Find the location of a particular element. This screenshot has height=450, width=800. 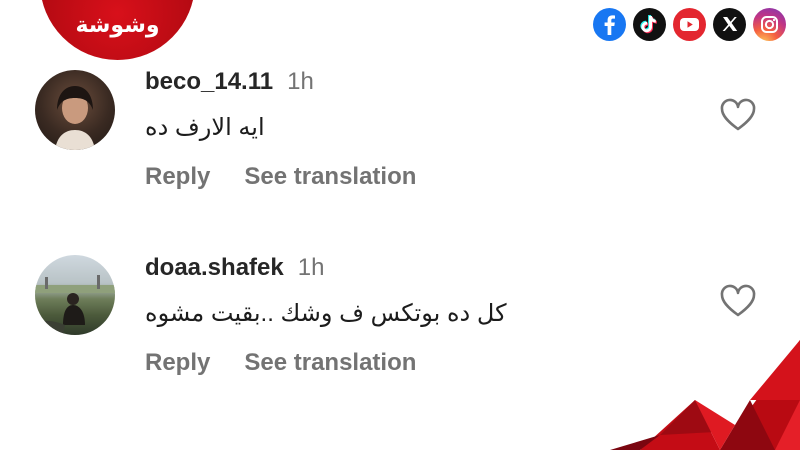

brand-logo-text: وشوشة is located at coordinates (117, 25).